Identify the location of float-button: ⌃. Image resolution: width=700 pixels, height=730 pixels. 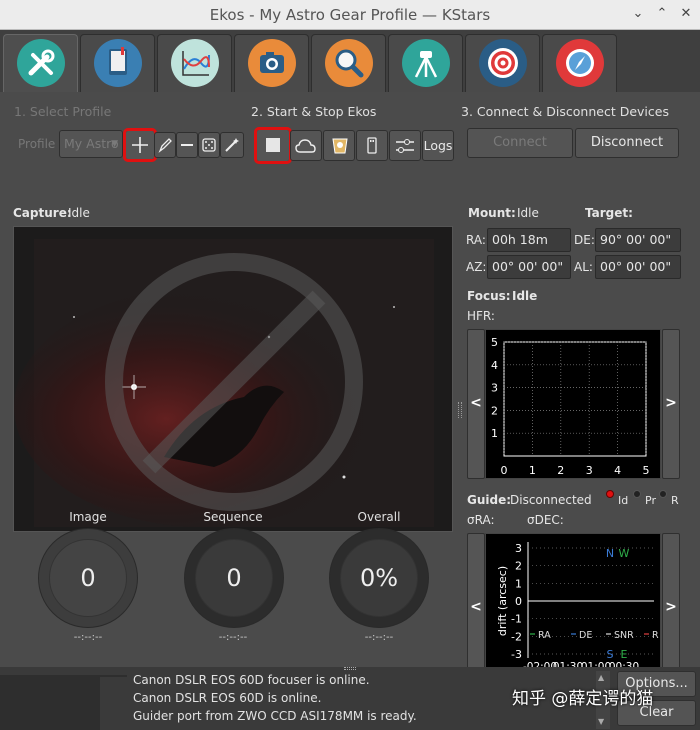
(662, 14).